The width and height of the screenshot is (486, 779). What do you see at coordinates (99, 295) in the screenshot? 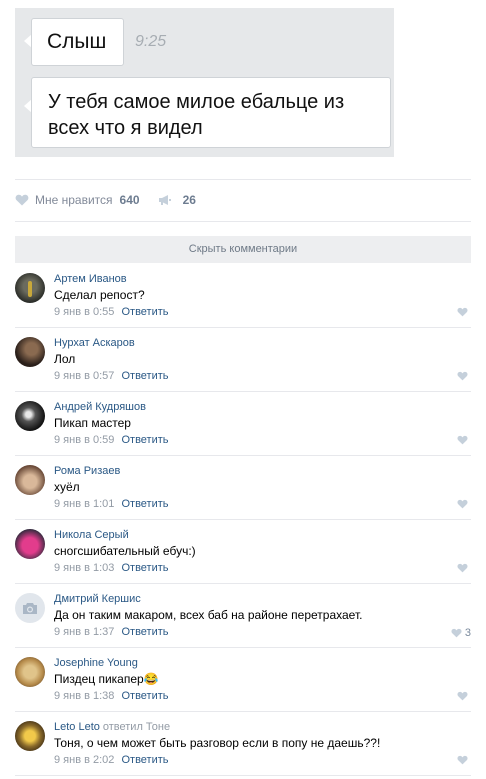
I see `comment-text: Сделал репост?` at bounding box center [99, 295].